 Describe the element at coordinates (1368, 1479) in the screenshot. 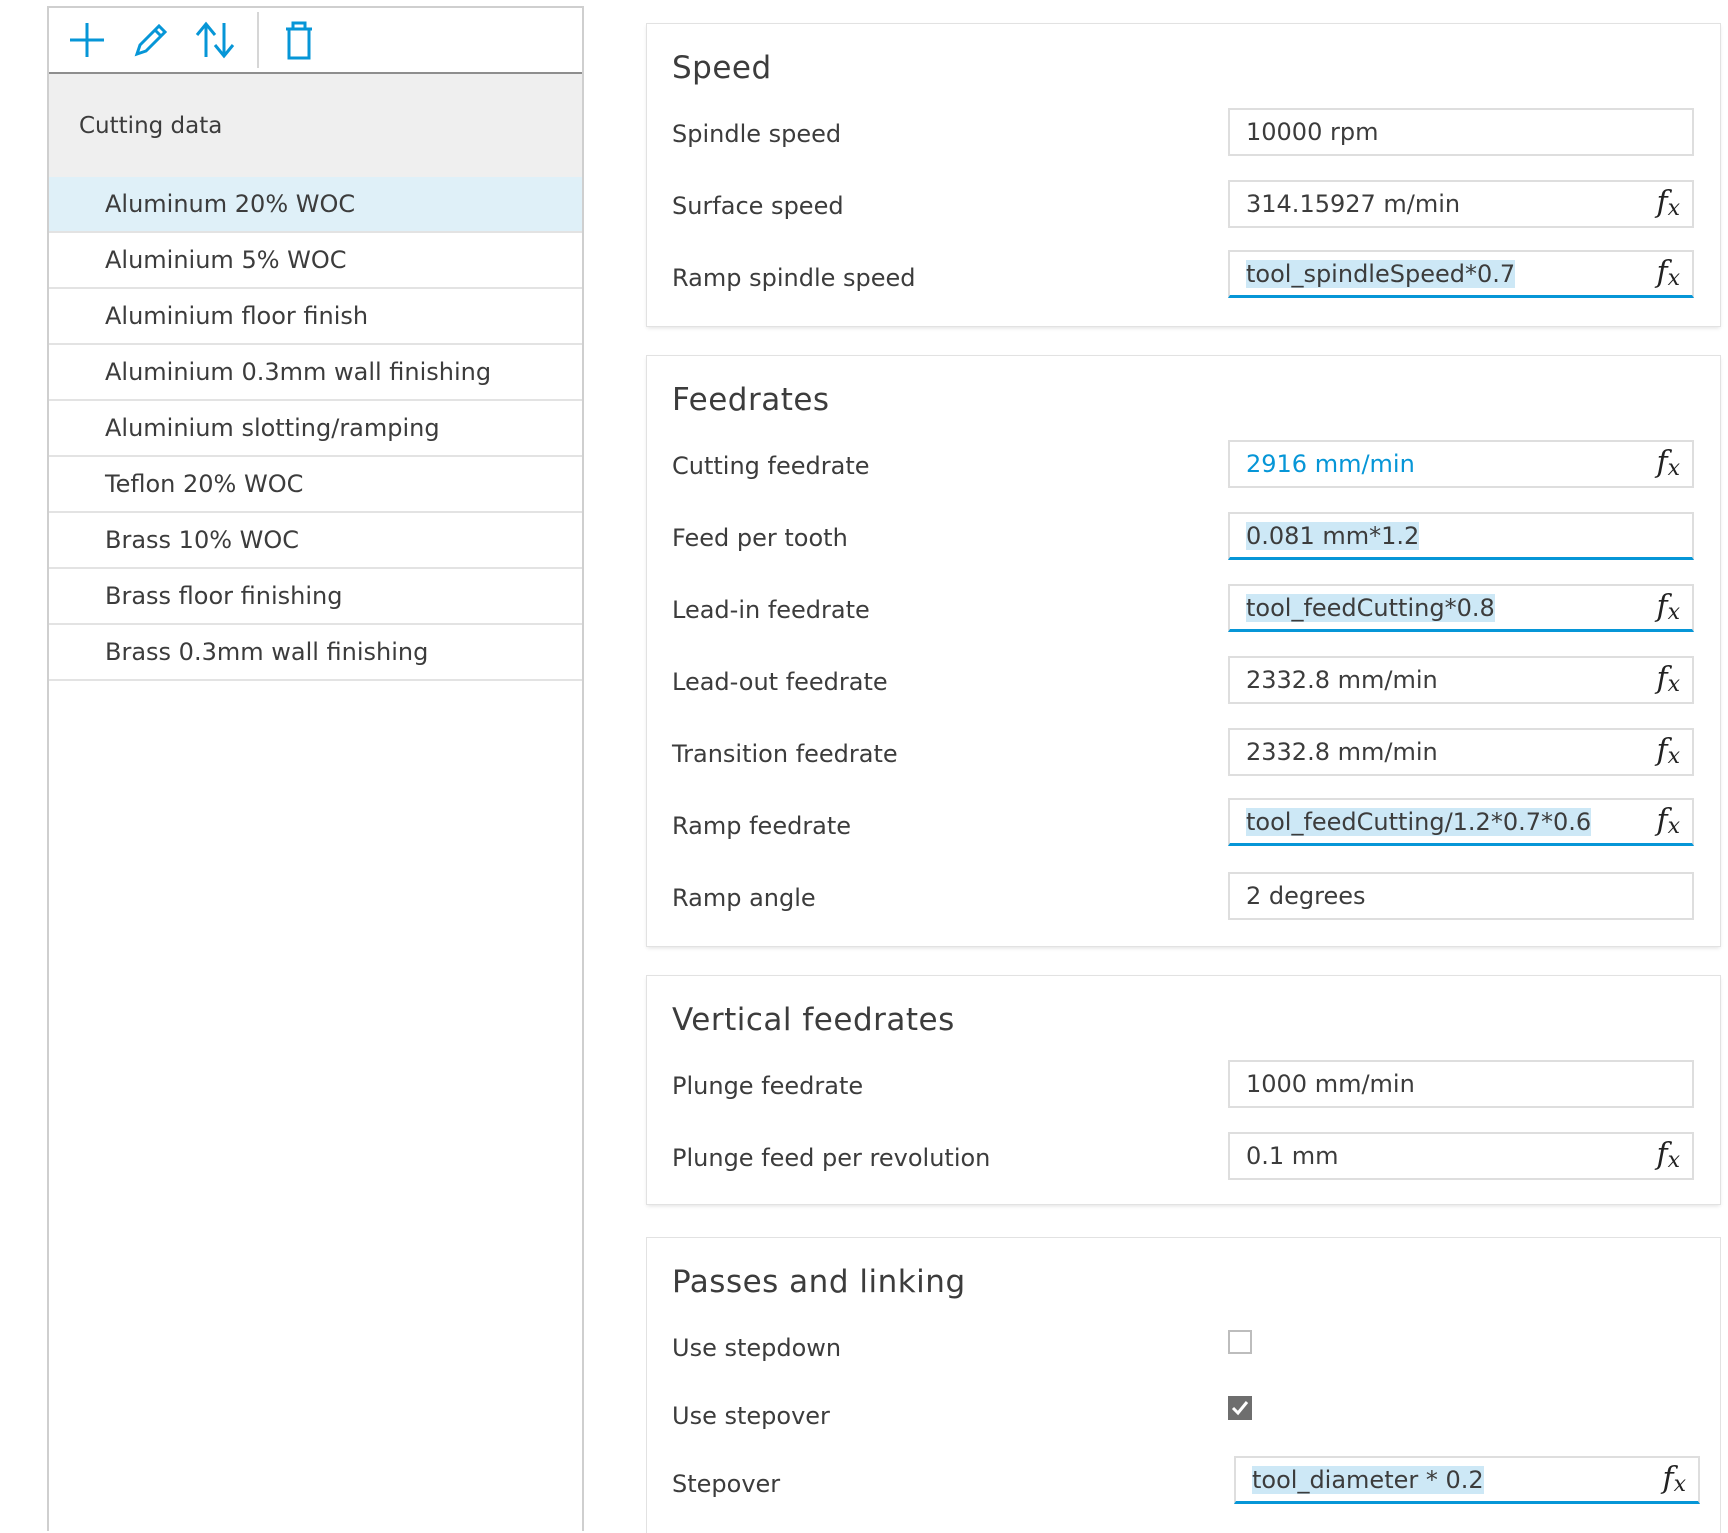

I see `stepover-value: tool_diameter * 0.2` at that location.